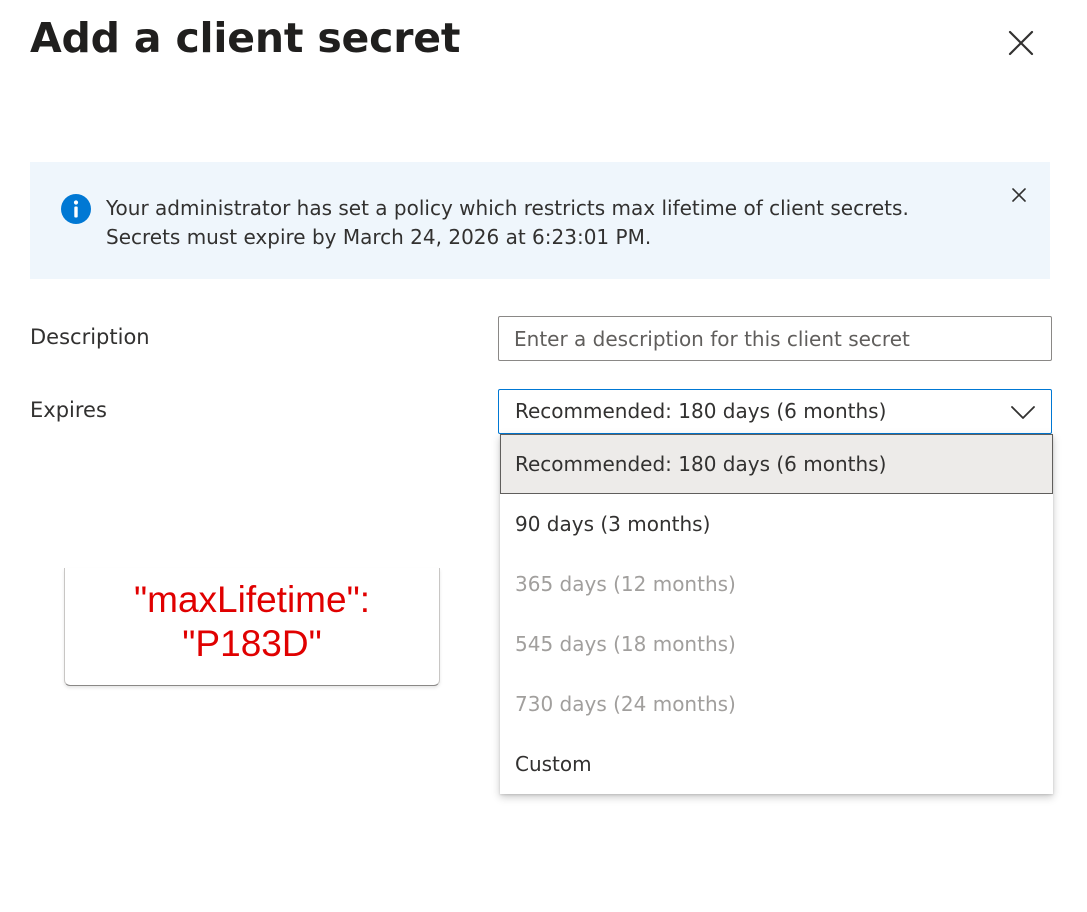 The image size is (1087, 912). I want to click on expires-option-custom: Custom, so click(776, 764).